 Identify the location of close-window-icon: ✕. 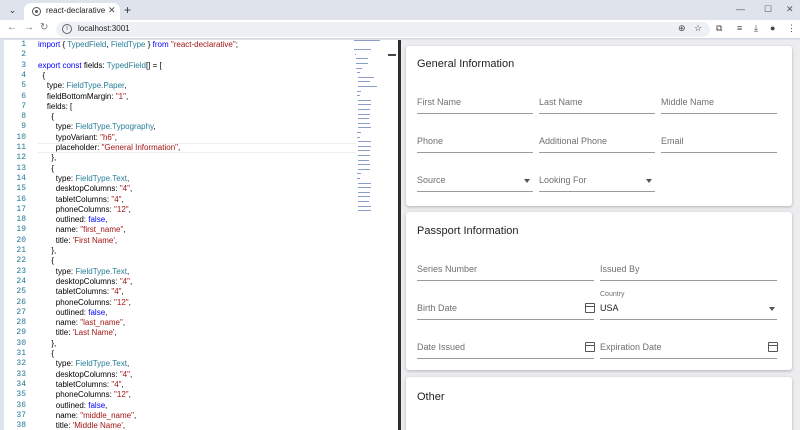
(790, 9).